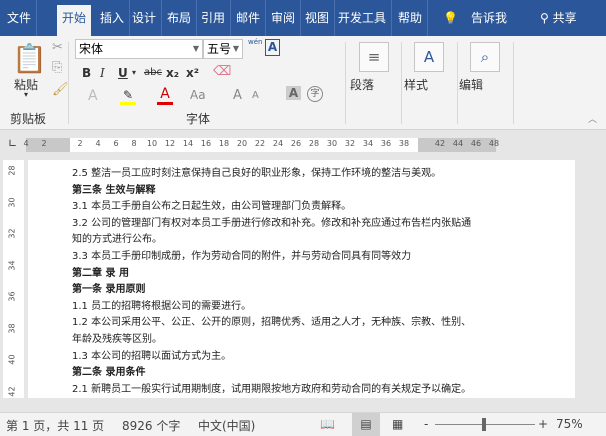 Image resolution: width=606 pixels, height=436 pixels. What do you see at coordinates (153, 72) in the screenshot?
I see `strikethrough-button: abc` at bounding box center [153, 72].